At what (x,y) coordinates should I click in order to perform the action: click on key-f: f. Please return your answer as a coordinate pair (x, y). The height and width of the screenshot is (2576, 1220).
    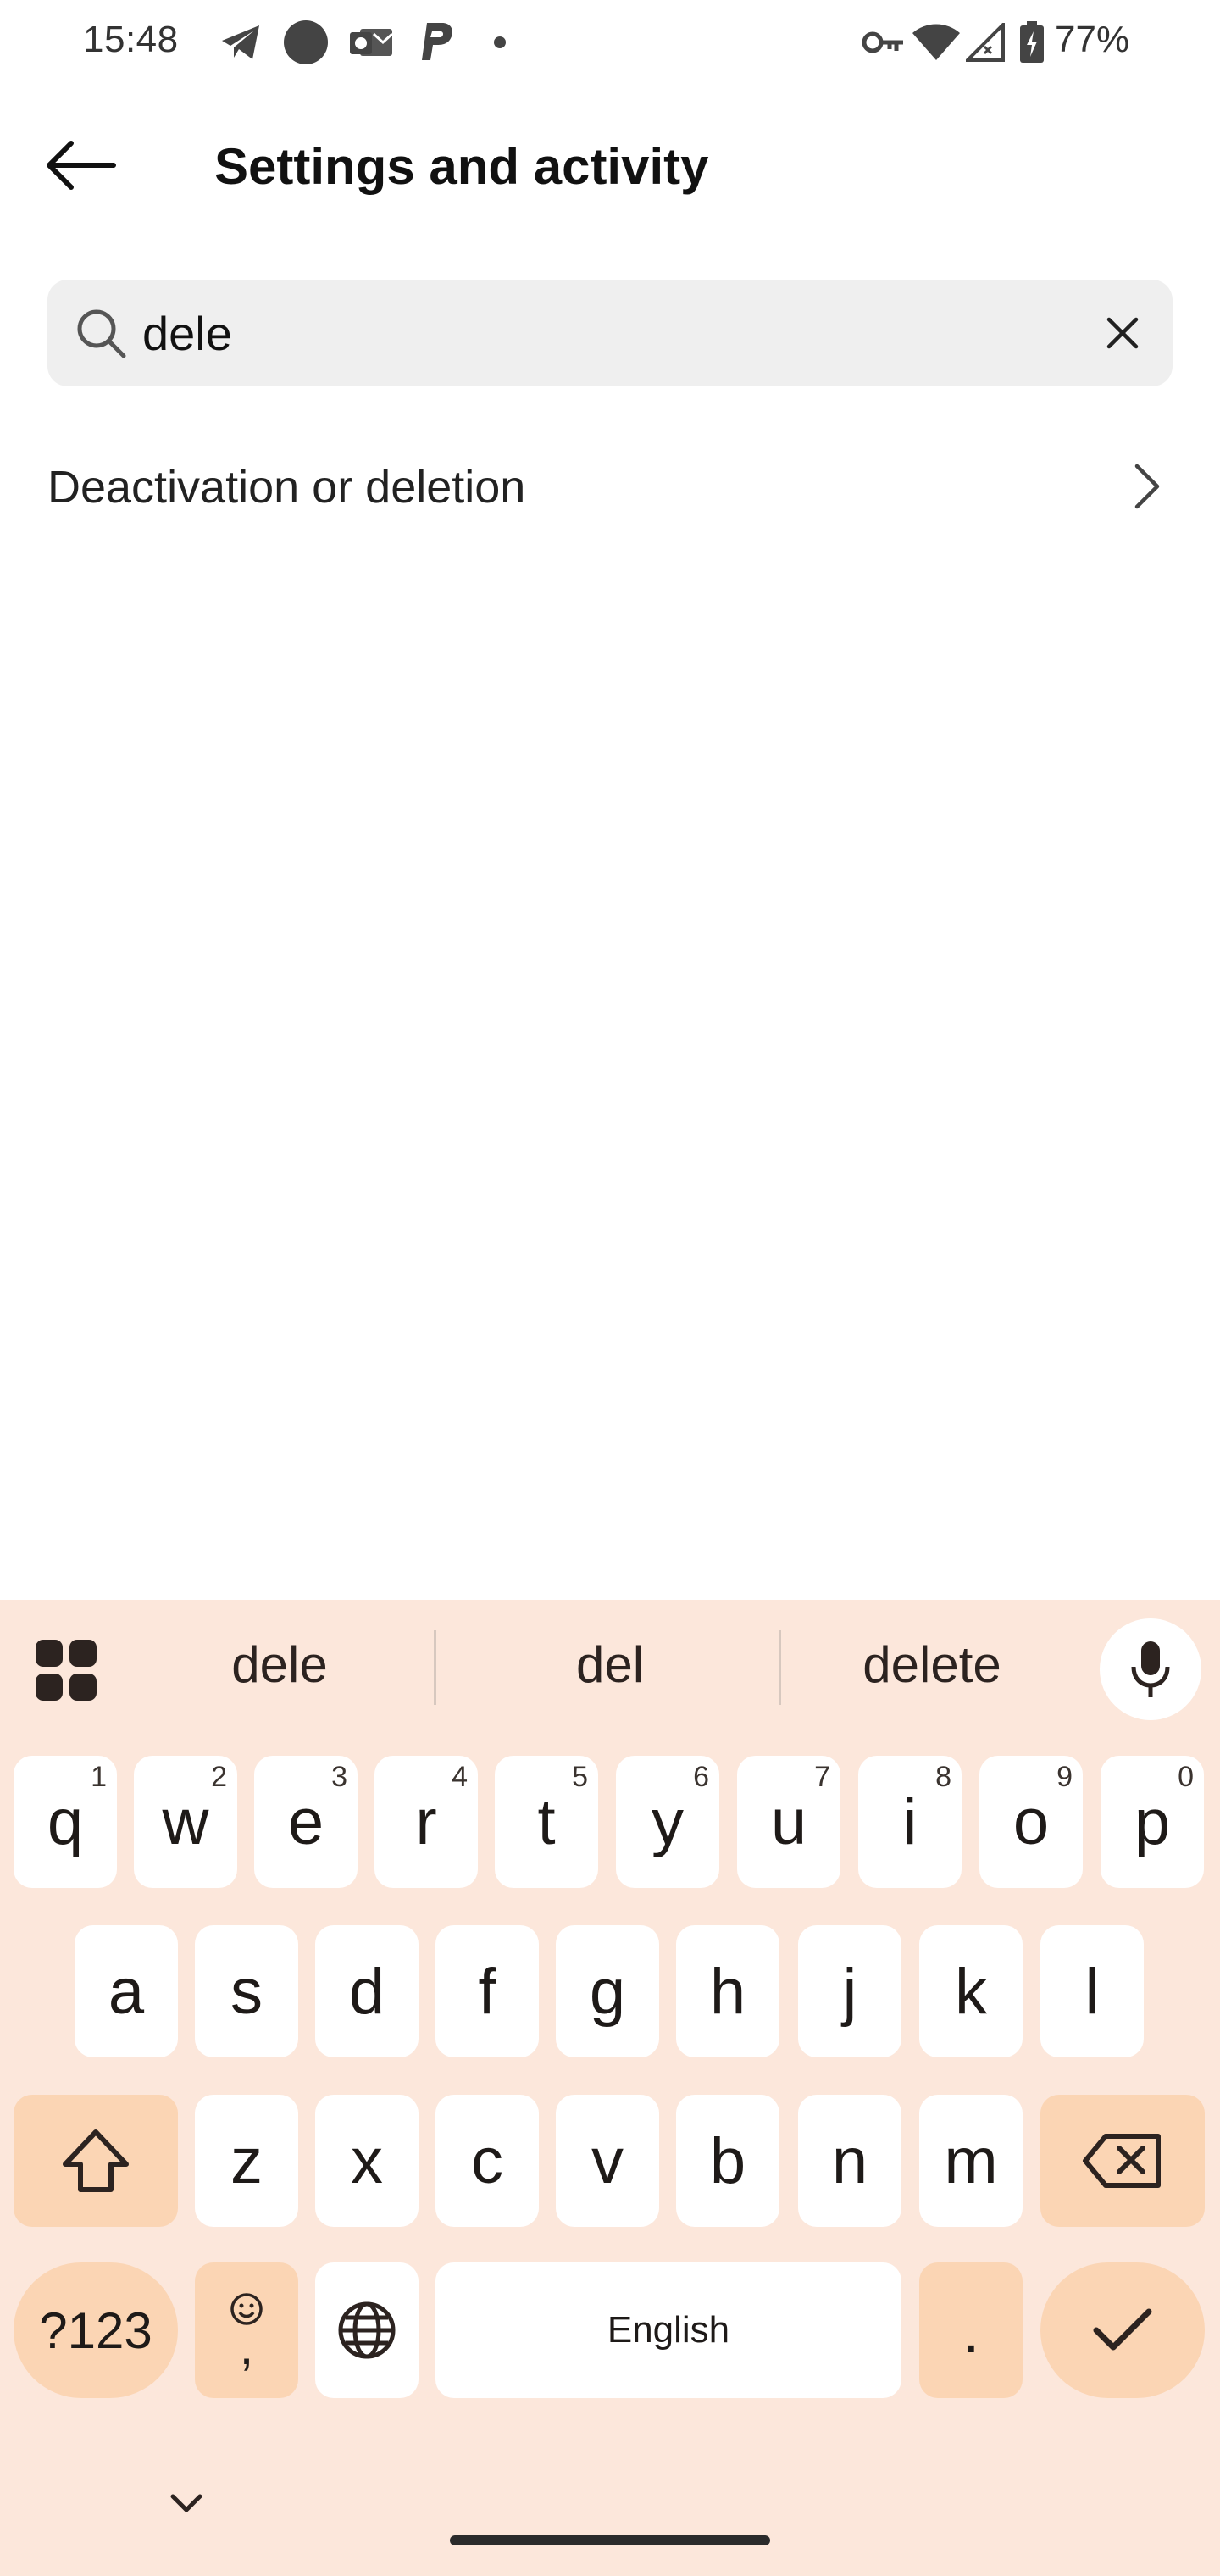
    Looking at the image, I should click on (487, 1991).